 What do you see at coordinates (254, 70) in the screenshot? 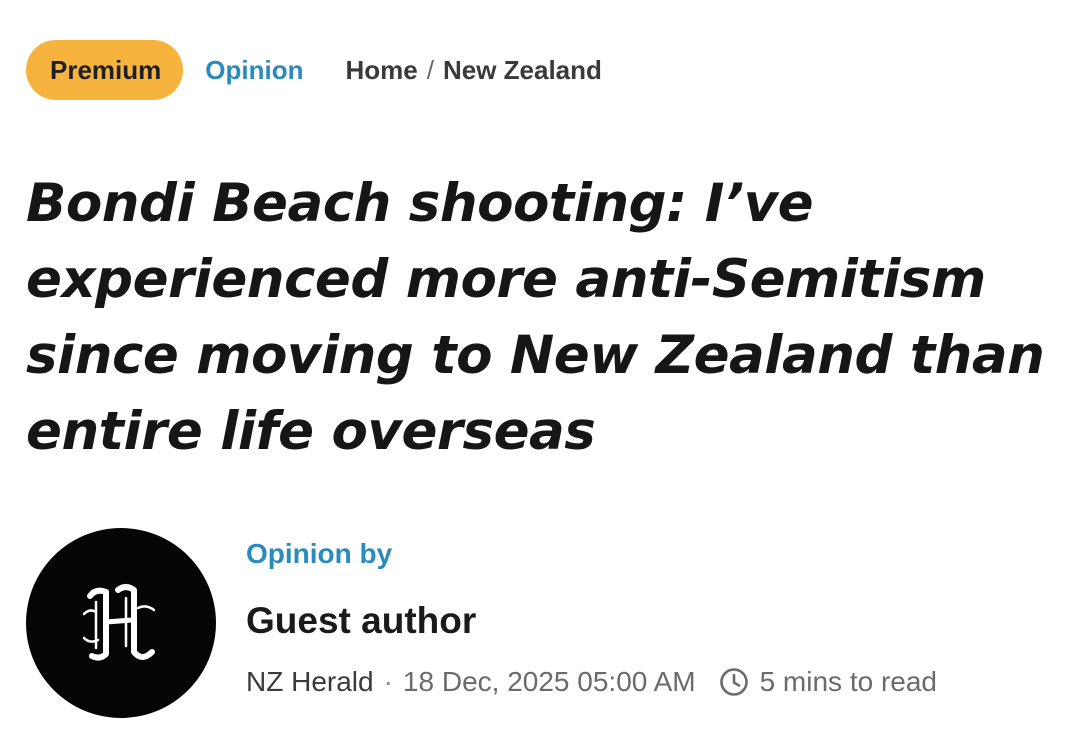
I see `opinion-section-link: Opinion` at bounding box center [254, 70].